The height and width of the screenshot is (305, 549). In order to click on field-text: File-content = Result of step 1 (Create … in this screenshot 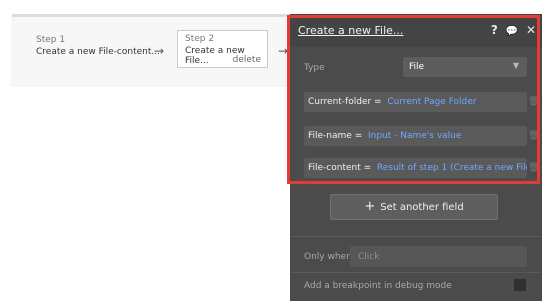, I will do `click(417, 168)`.